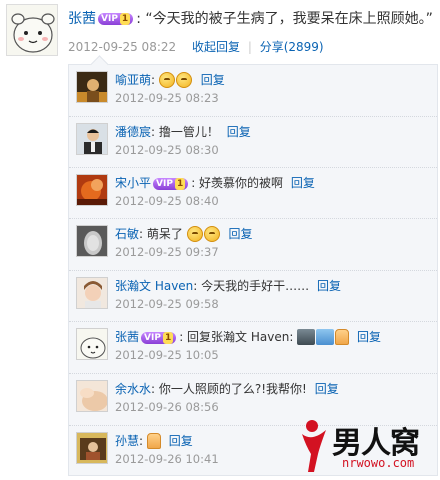  What do you see at coordinates (127, 234) in the screenshot?
I see `commenter-name: 石敏` at bounding box center [127, 234].